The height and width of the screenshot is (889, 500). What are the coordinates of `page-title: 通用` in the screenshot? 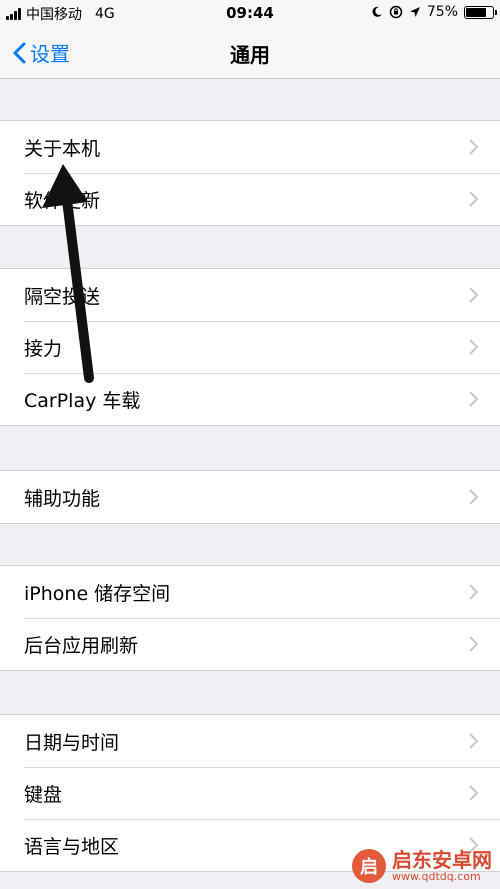 It's located at (250, 55).